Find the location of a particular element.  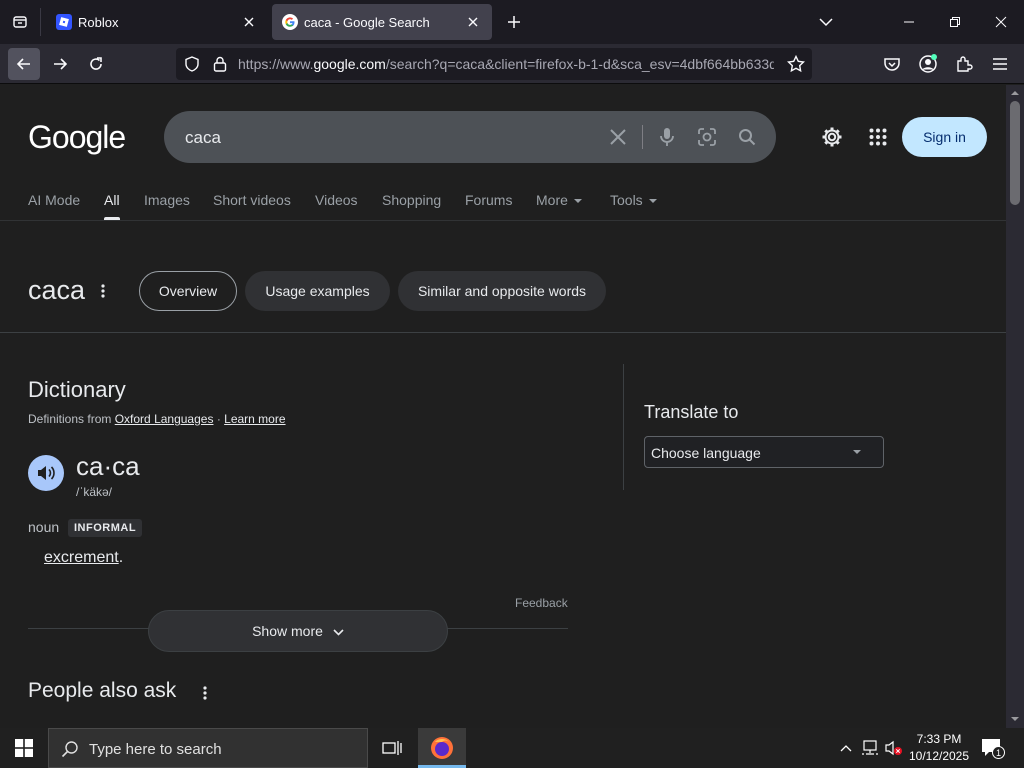

account-icon is located at coordinates (928, 64).